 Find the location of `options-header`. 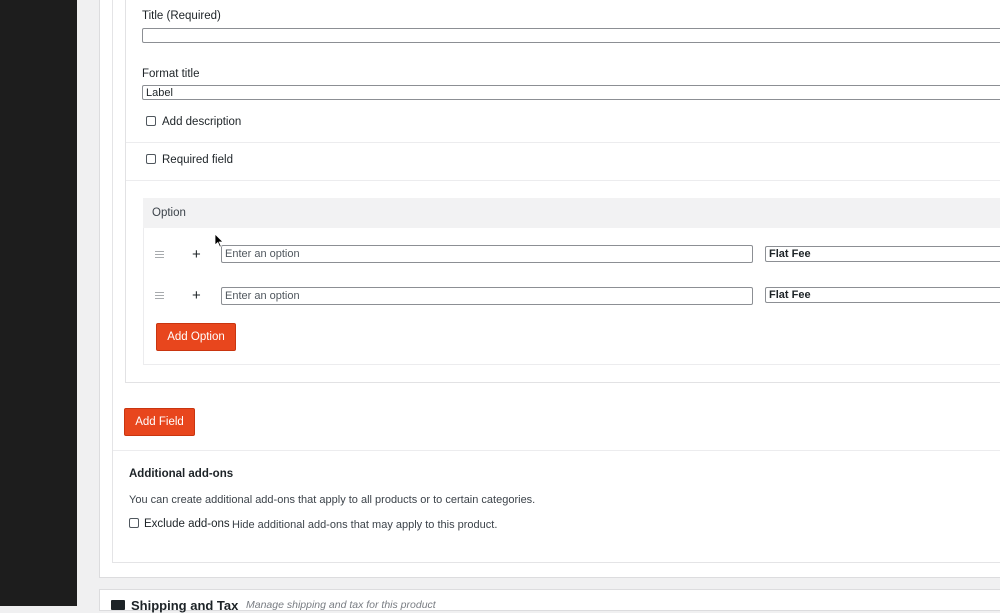

options-header is located at coordinates (571, 213).